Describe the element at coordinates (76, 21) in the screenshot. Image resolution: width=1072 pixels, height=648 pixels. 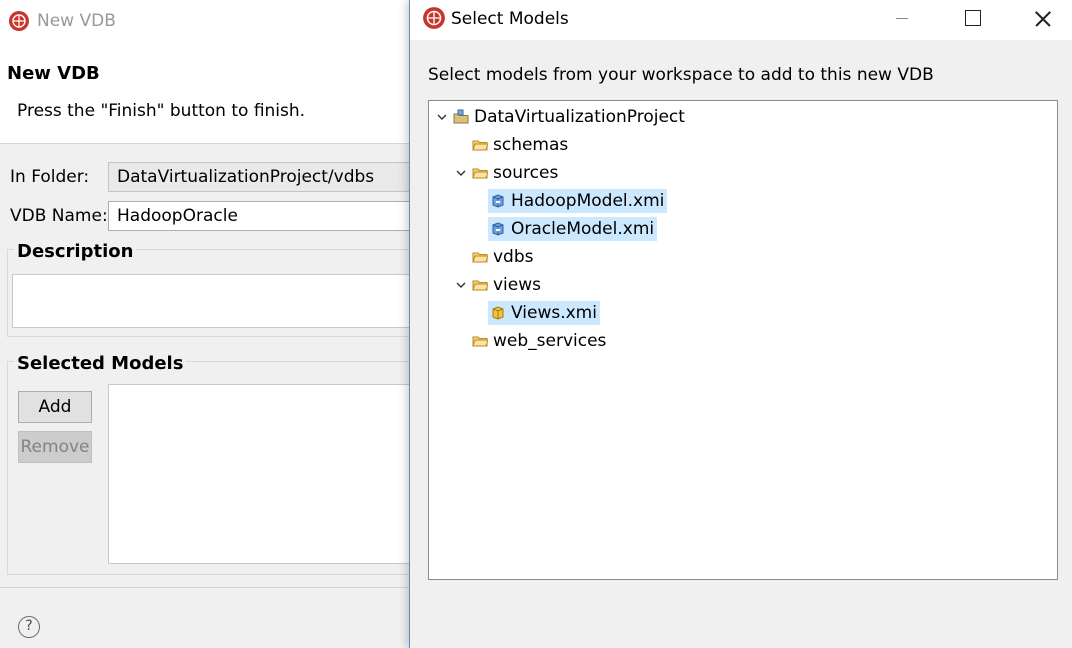
I see `wizard-window-title: New VDB` at that location.